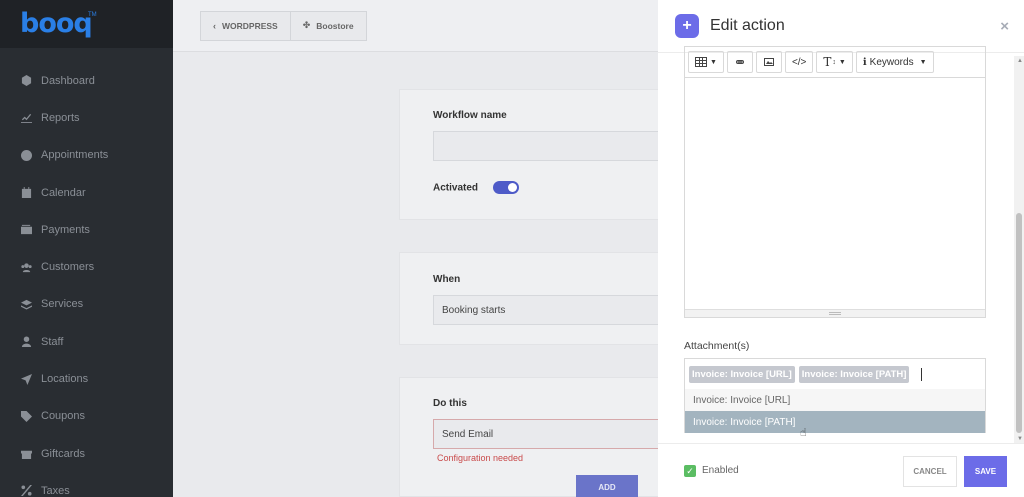 This screenshot has width=1024, height=497. What do you see at coordinates (546, 310) in the screenshot?
I see `when-select: Booking starts` at bounding box center [546, 310].